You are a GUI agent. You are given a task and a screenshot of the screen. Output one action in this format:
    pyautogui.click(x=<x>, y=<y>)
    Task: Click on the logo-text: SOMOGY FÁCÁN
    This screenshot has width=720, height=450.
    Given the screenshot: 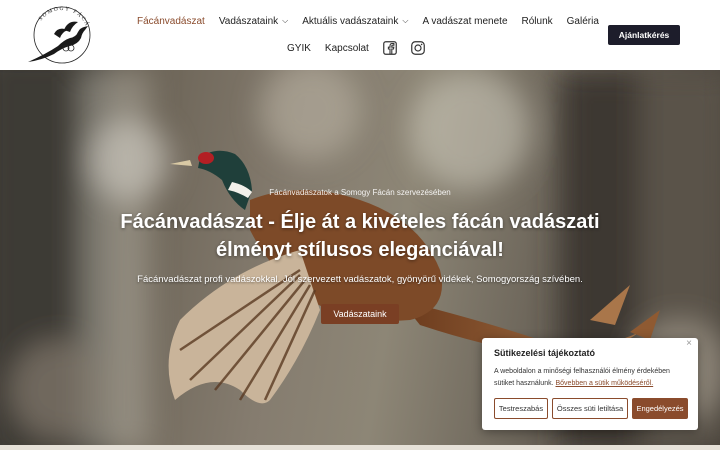 What is the action you would take?
    pyautogui.click(x=57, y=16)
    